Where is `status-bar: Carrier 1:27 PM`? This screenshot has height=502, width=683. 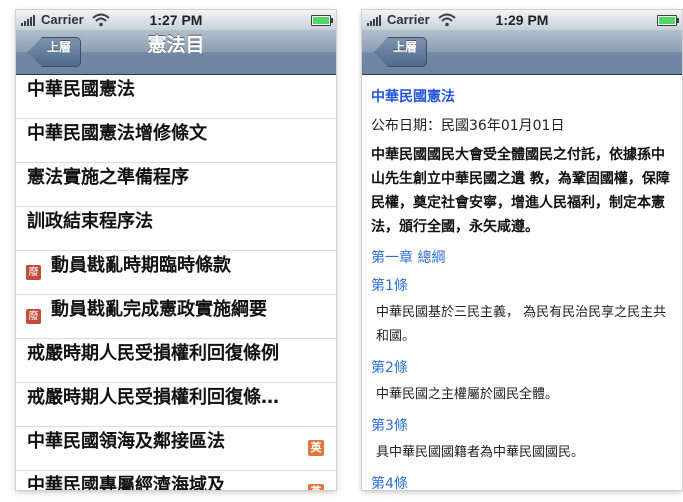
status-bar: Carrier 1:27 PM is located at coordinates (176, 20).